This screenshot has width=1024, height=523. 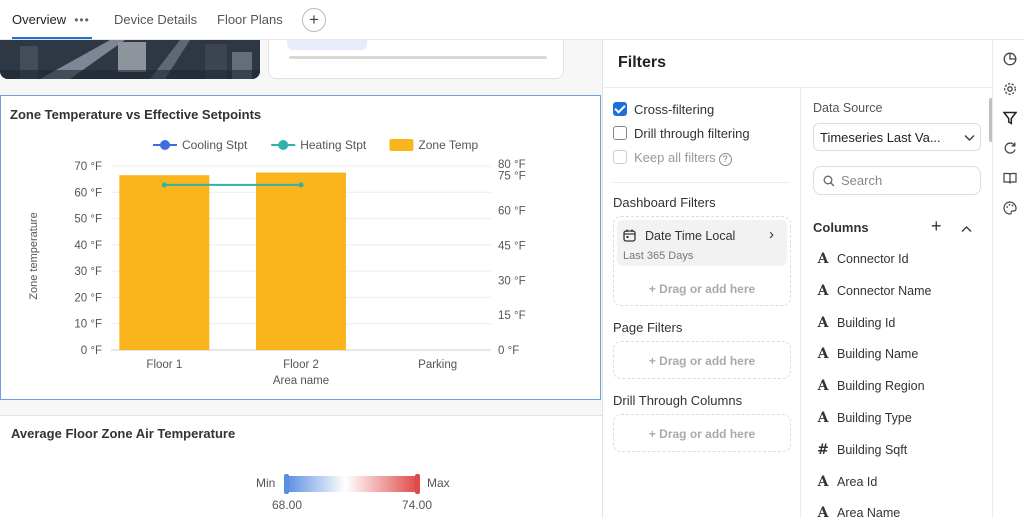 I want to click on right-tick-label: 45 °F, so click(x=512, y=246).